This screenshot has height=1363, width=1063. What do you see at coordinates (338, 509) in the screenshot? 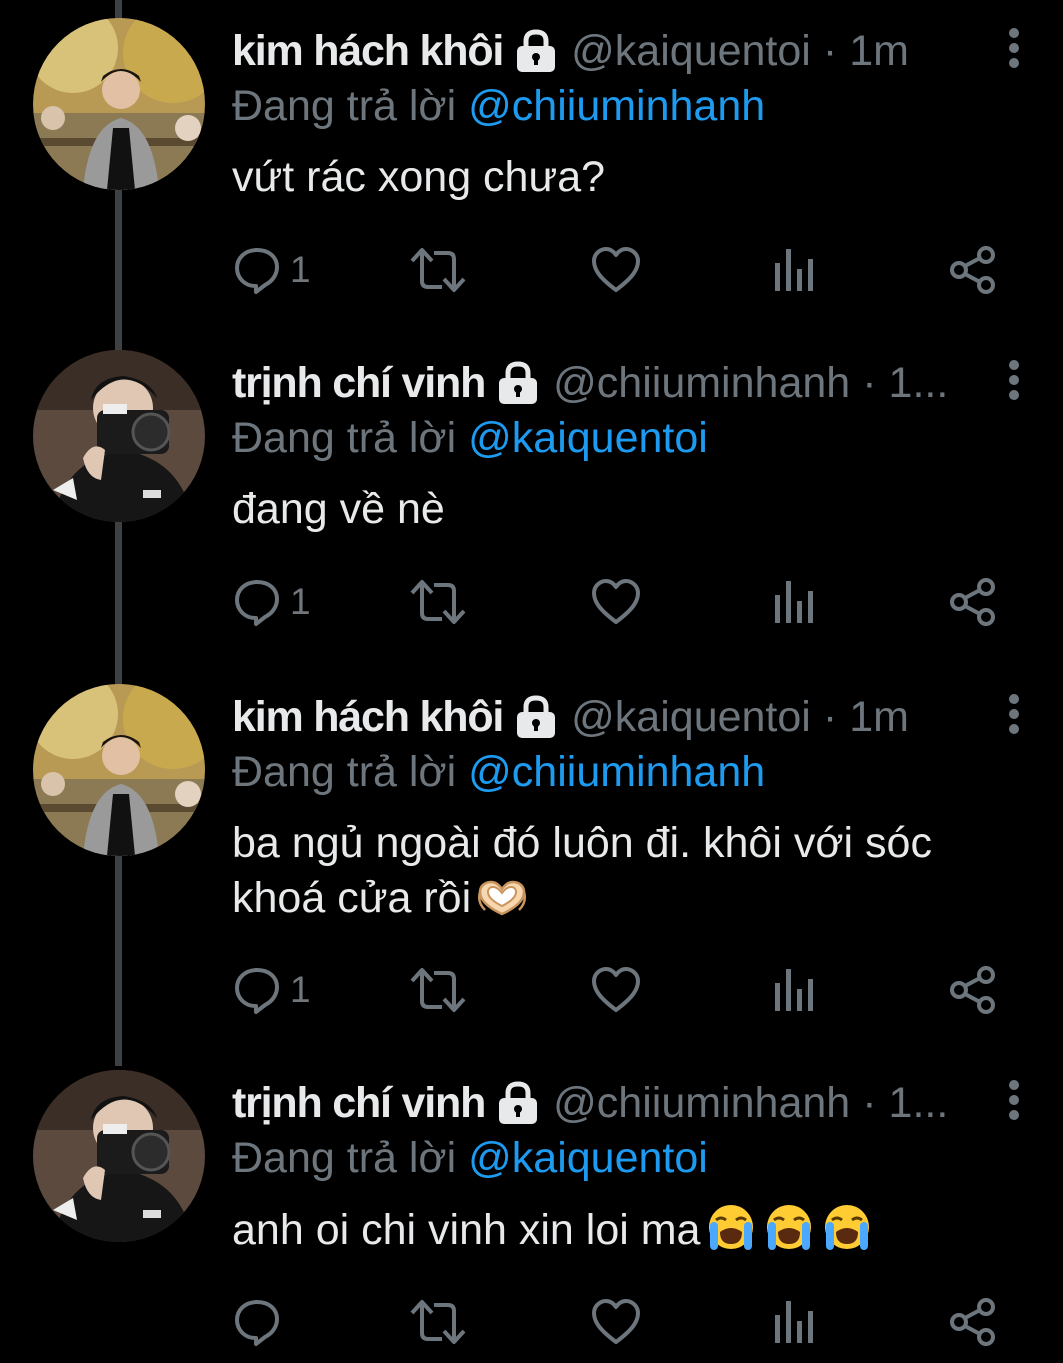
I see `tweet-text-content: đang về nè` at bounding box center [338, 509].